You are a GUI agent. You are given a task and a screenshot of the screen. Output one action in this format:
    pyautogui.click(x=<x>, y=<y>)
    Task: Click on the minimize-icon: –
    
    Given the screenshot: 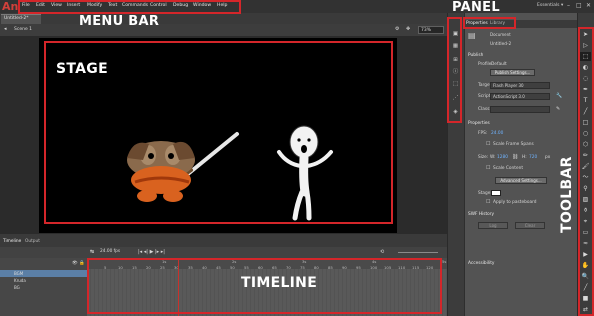 What is the action you would take?
    pyautogui.click(x=568, y=5)
    